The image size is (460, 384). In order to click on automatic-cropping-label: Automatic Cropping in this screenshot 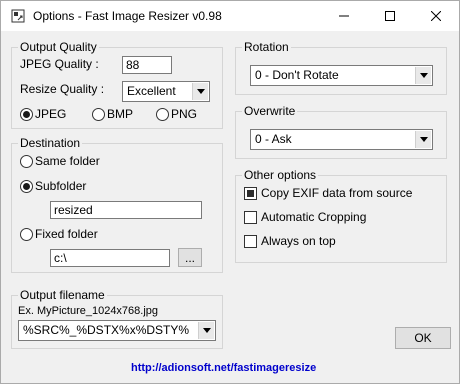, I will do `click(314, 217)`.